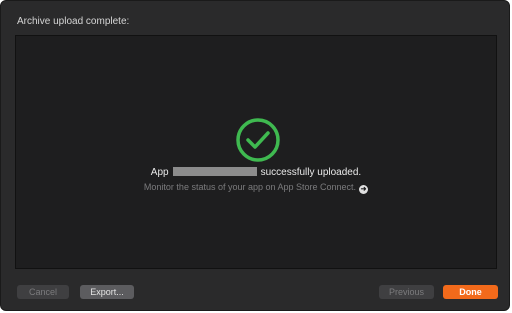  I want to click on done-button: Done, so click(470, 292).